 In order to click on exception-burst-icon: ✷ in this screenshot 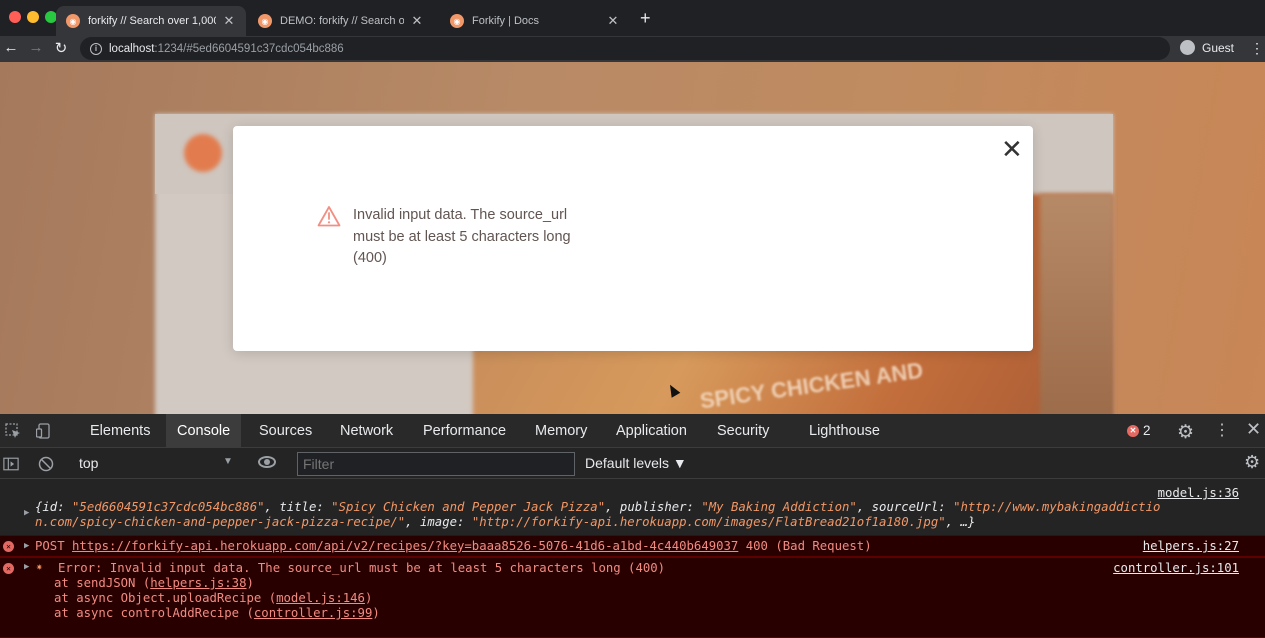, I will do `click(39, 566)`.